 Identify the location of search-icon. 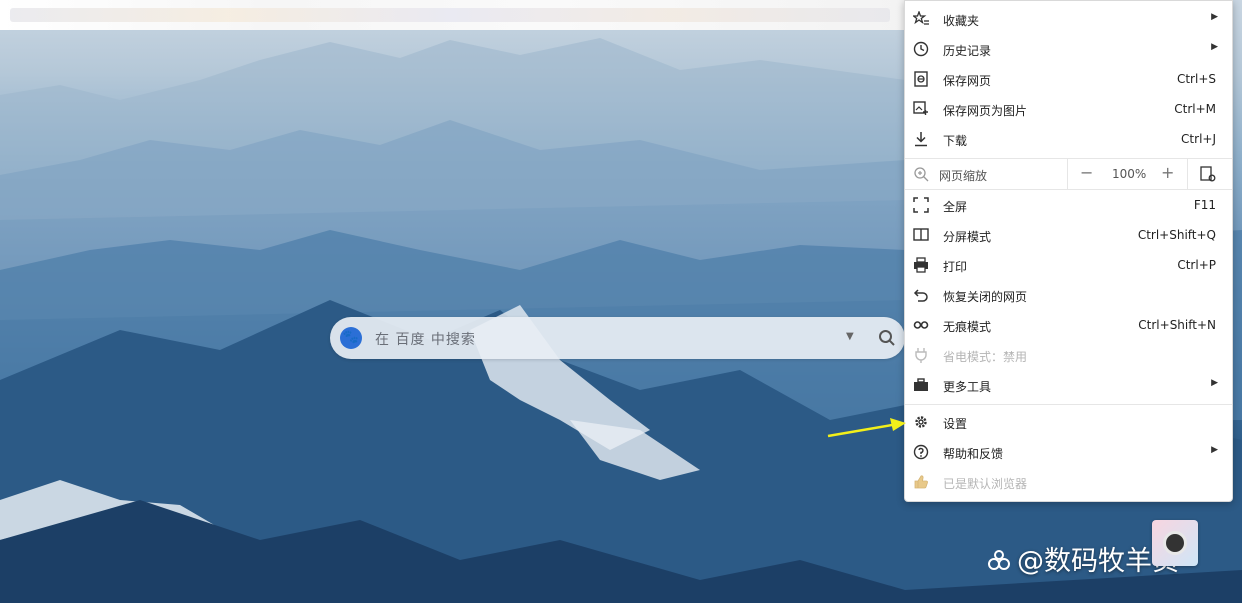
(887, 338).